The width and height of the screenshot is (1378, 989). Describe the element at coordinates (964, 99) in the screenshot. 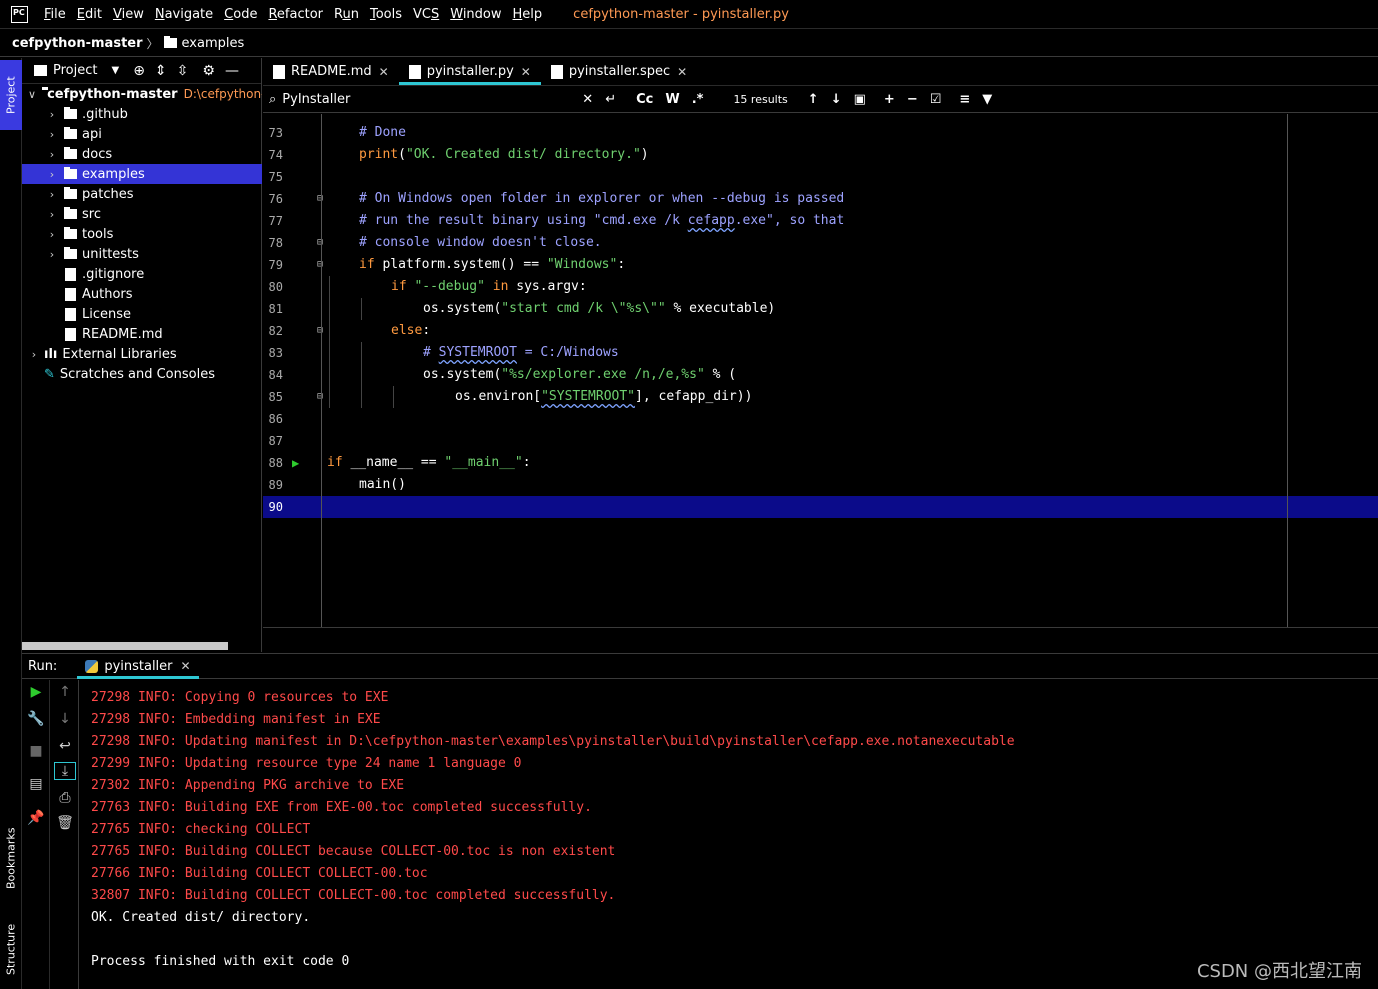

I see `filter-options-icon: ≡` at that location.